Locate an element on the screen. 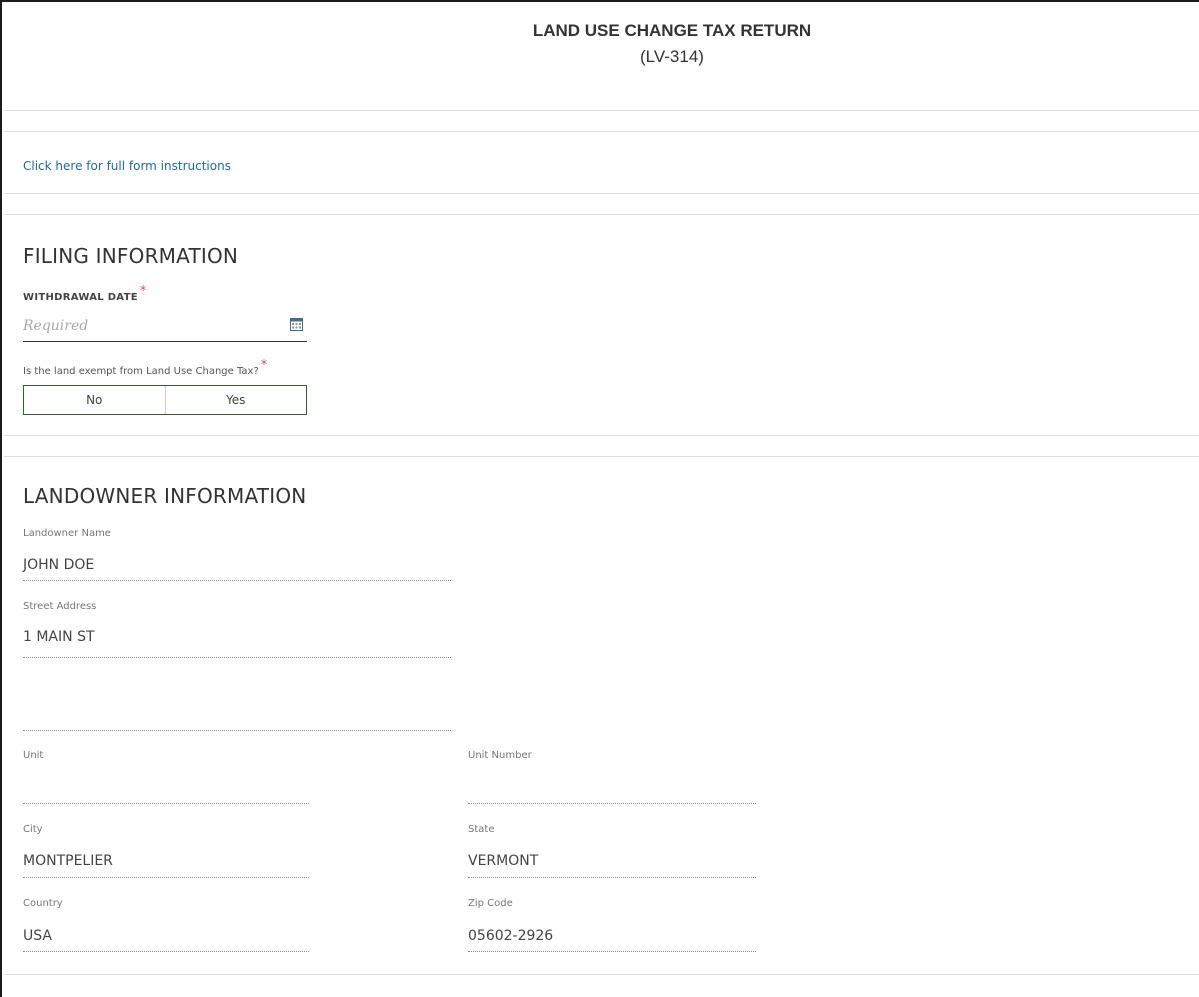  zip-code-field: 05602-2926 is located at coordinates (510, 936).